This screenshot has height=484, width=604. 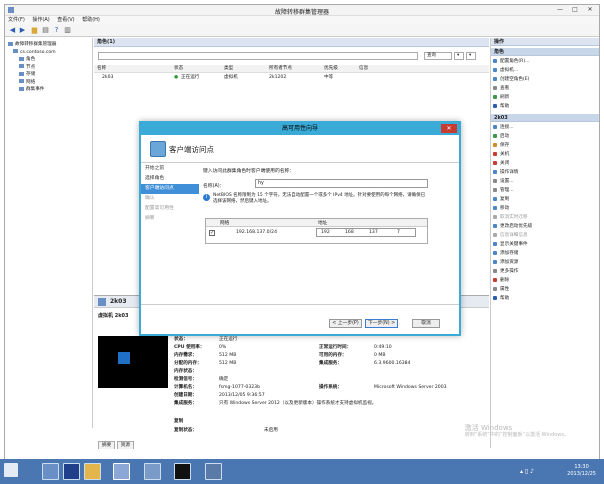 What do you see at coordinates (228, 69) in the screenshot?
I see `column-type: 类型` at bounding box center [228, 69].